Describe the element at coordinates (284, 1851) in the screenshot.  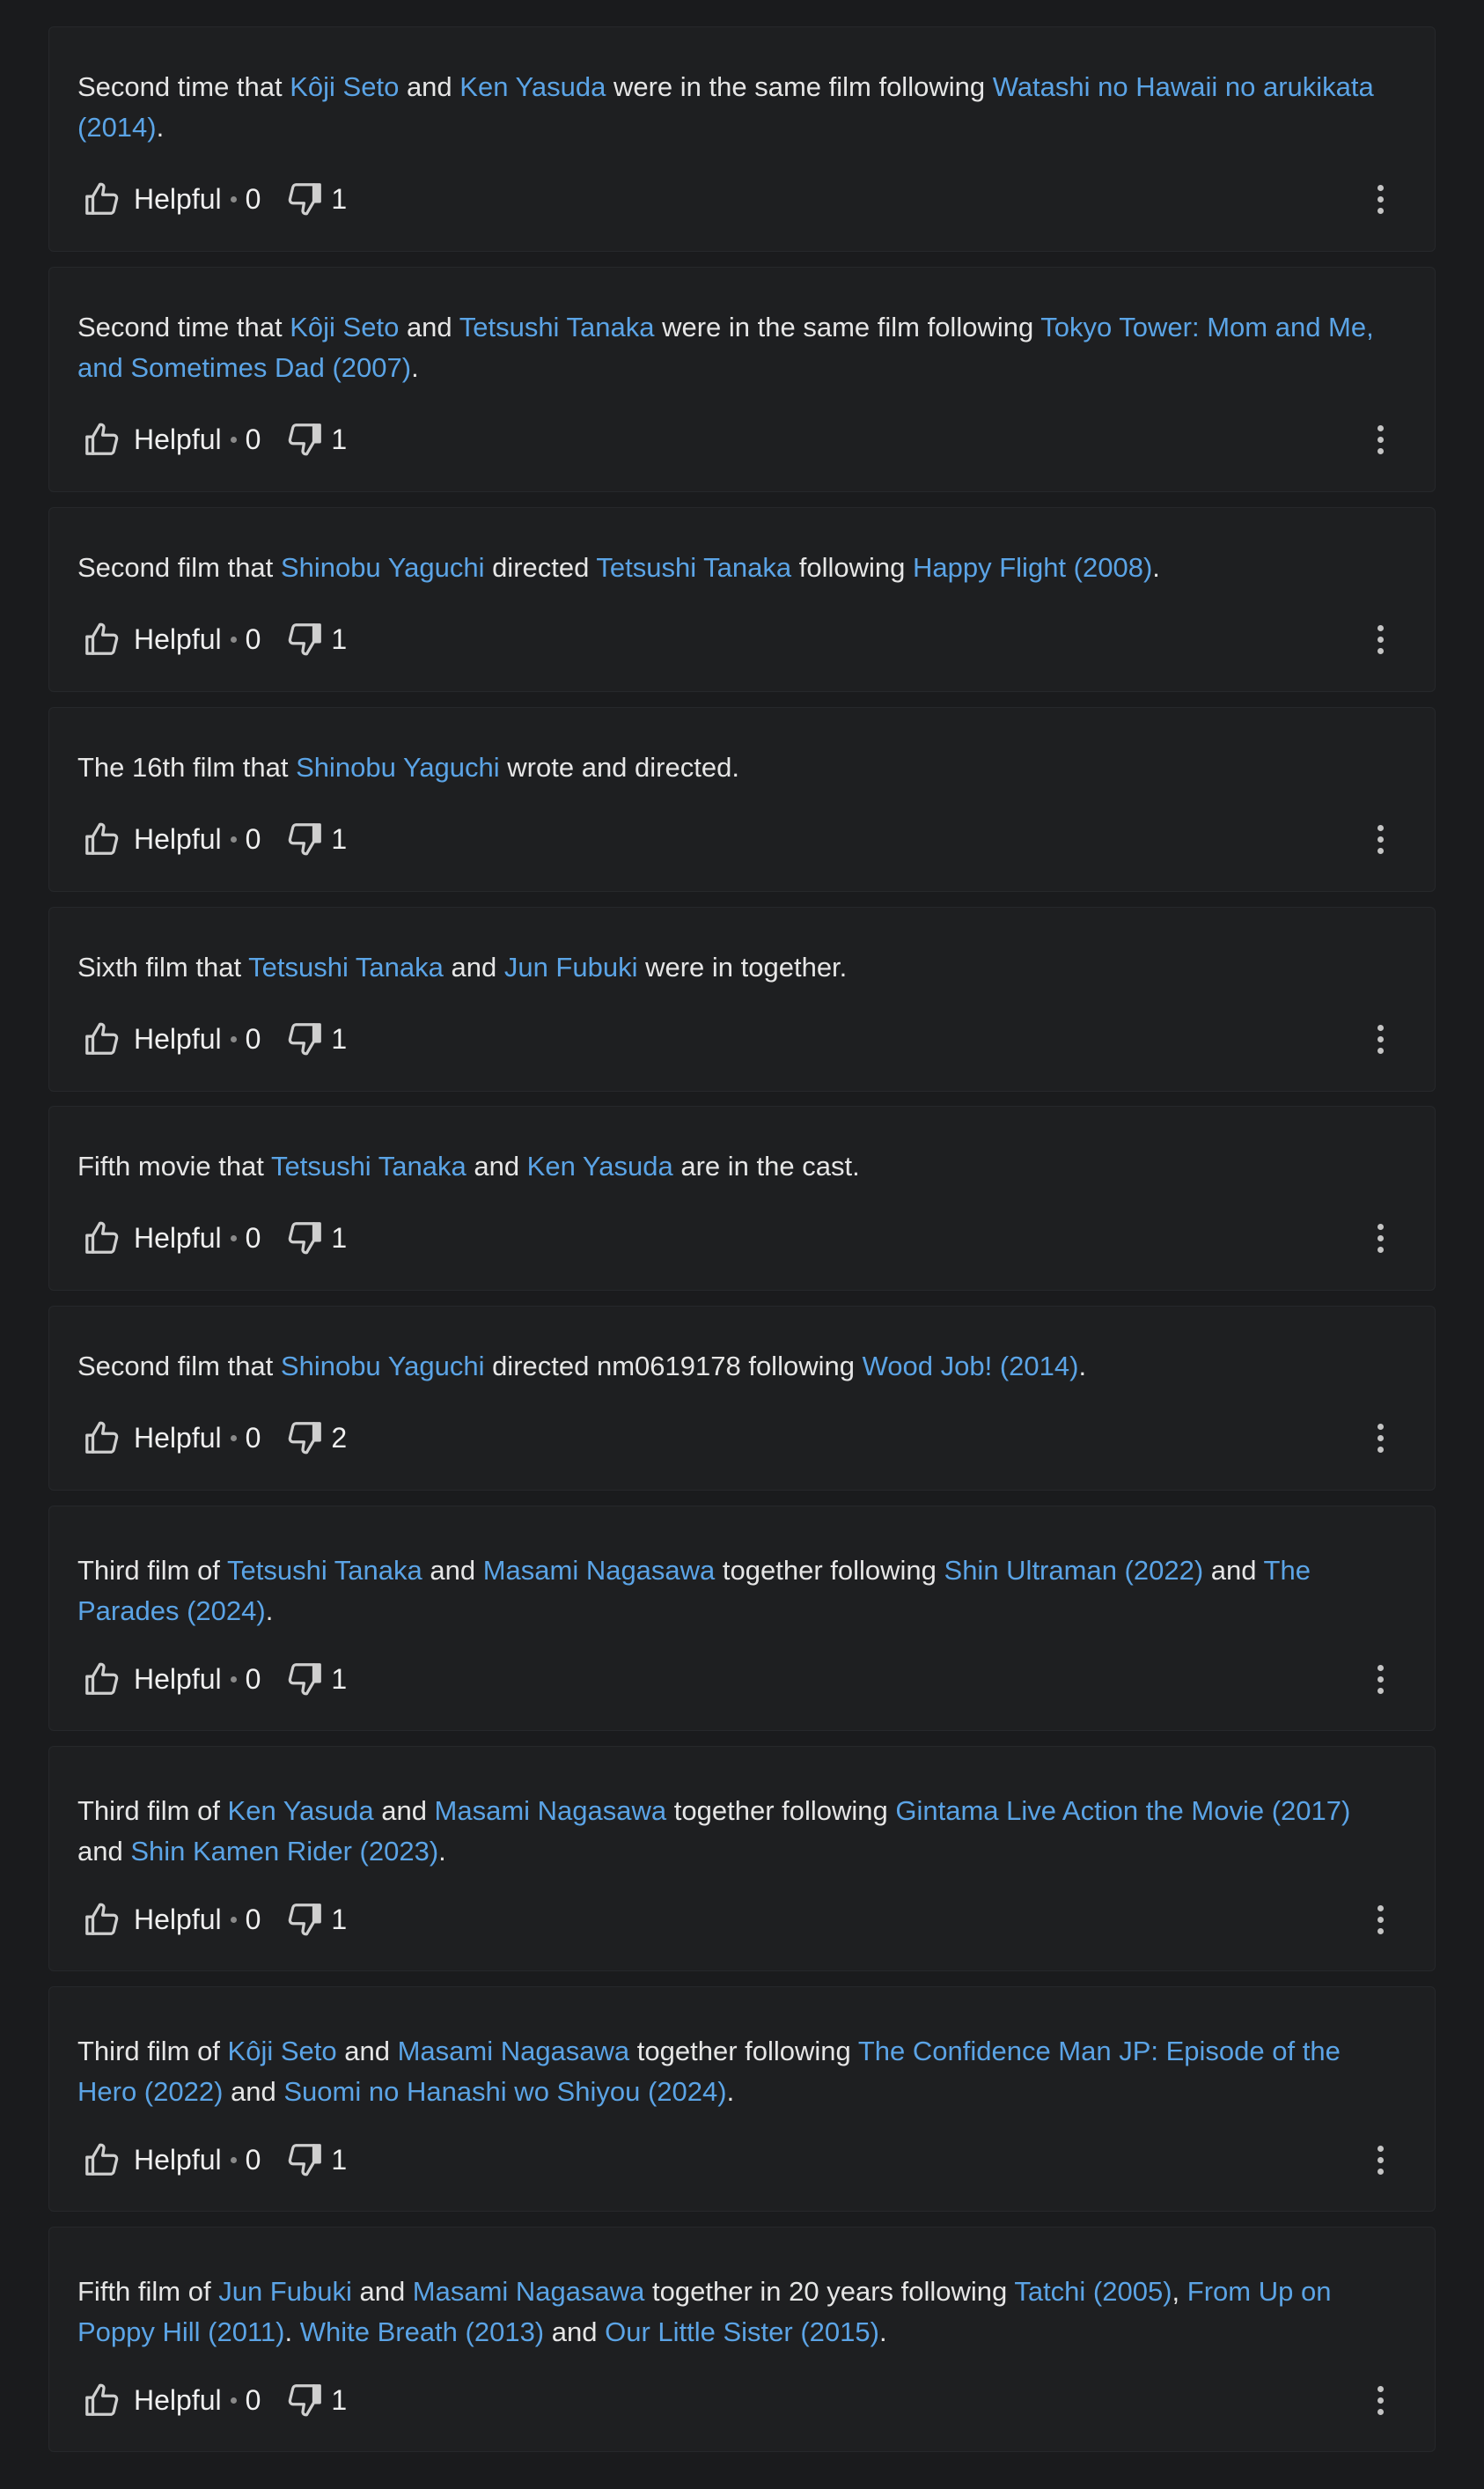
I see `trivia-link: Shin Kamen Rider (2023)` at that location.